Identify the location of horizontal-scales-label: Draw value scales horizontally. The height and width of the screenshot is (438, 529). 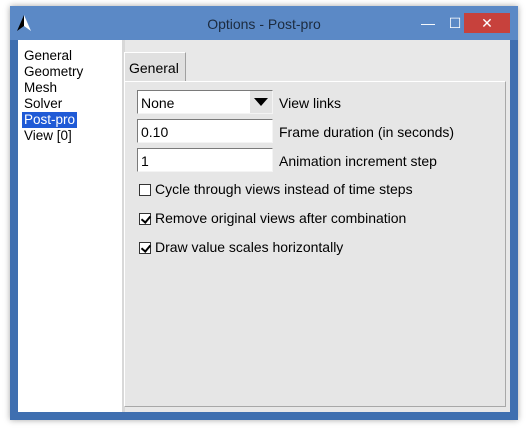
(249, 247).